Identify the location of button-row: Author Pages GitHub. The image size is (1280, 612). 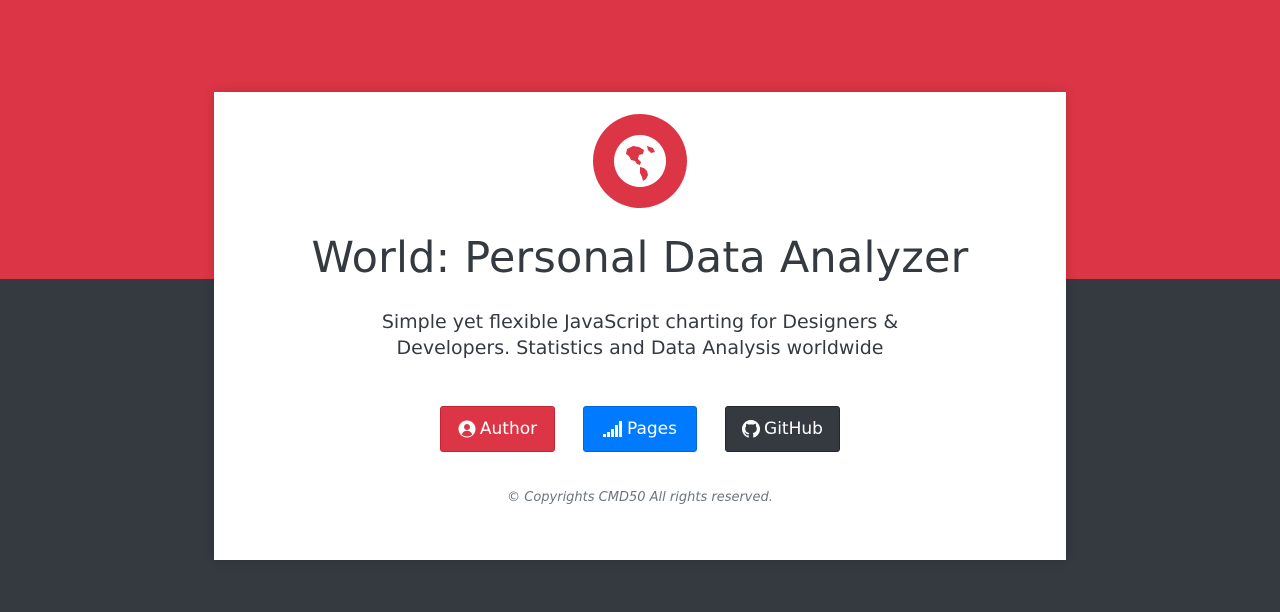
(640, 429).